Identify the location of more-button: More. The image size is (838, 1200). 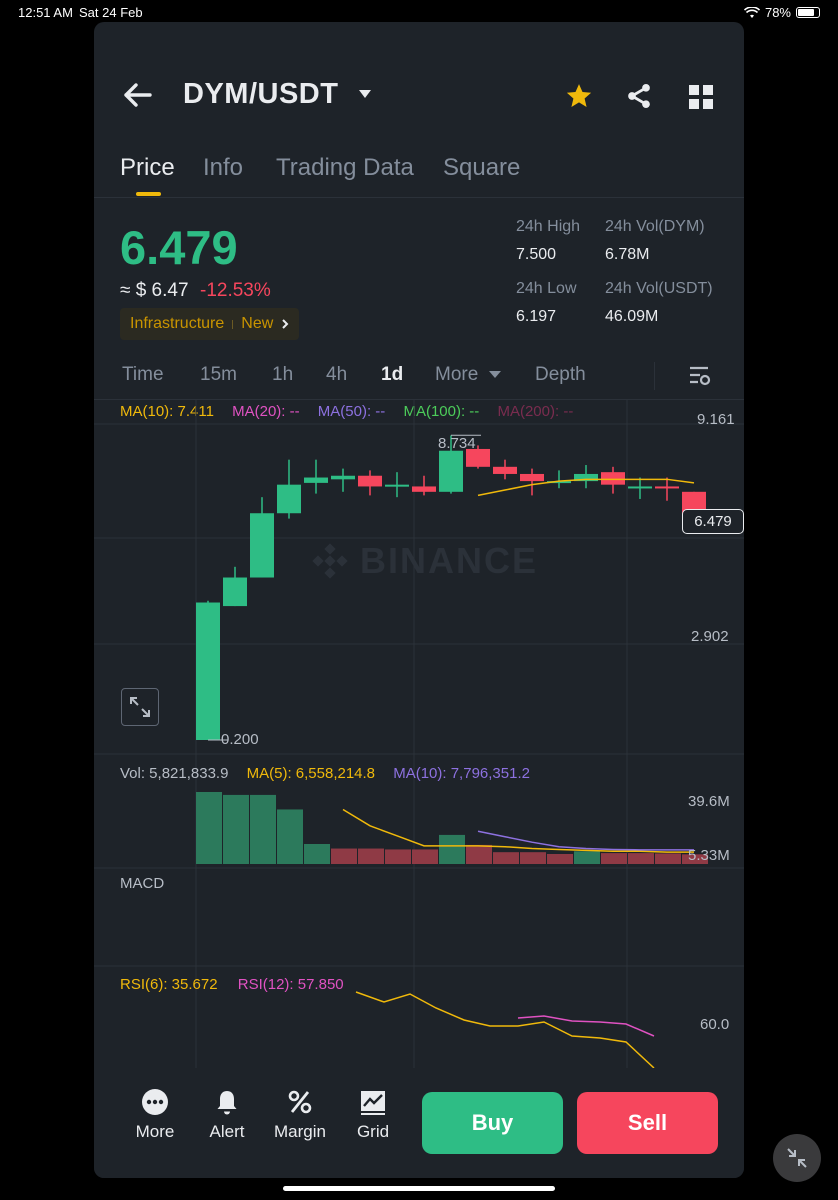
(155, 1115).